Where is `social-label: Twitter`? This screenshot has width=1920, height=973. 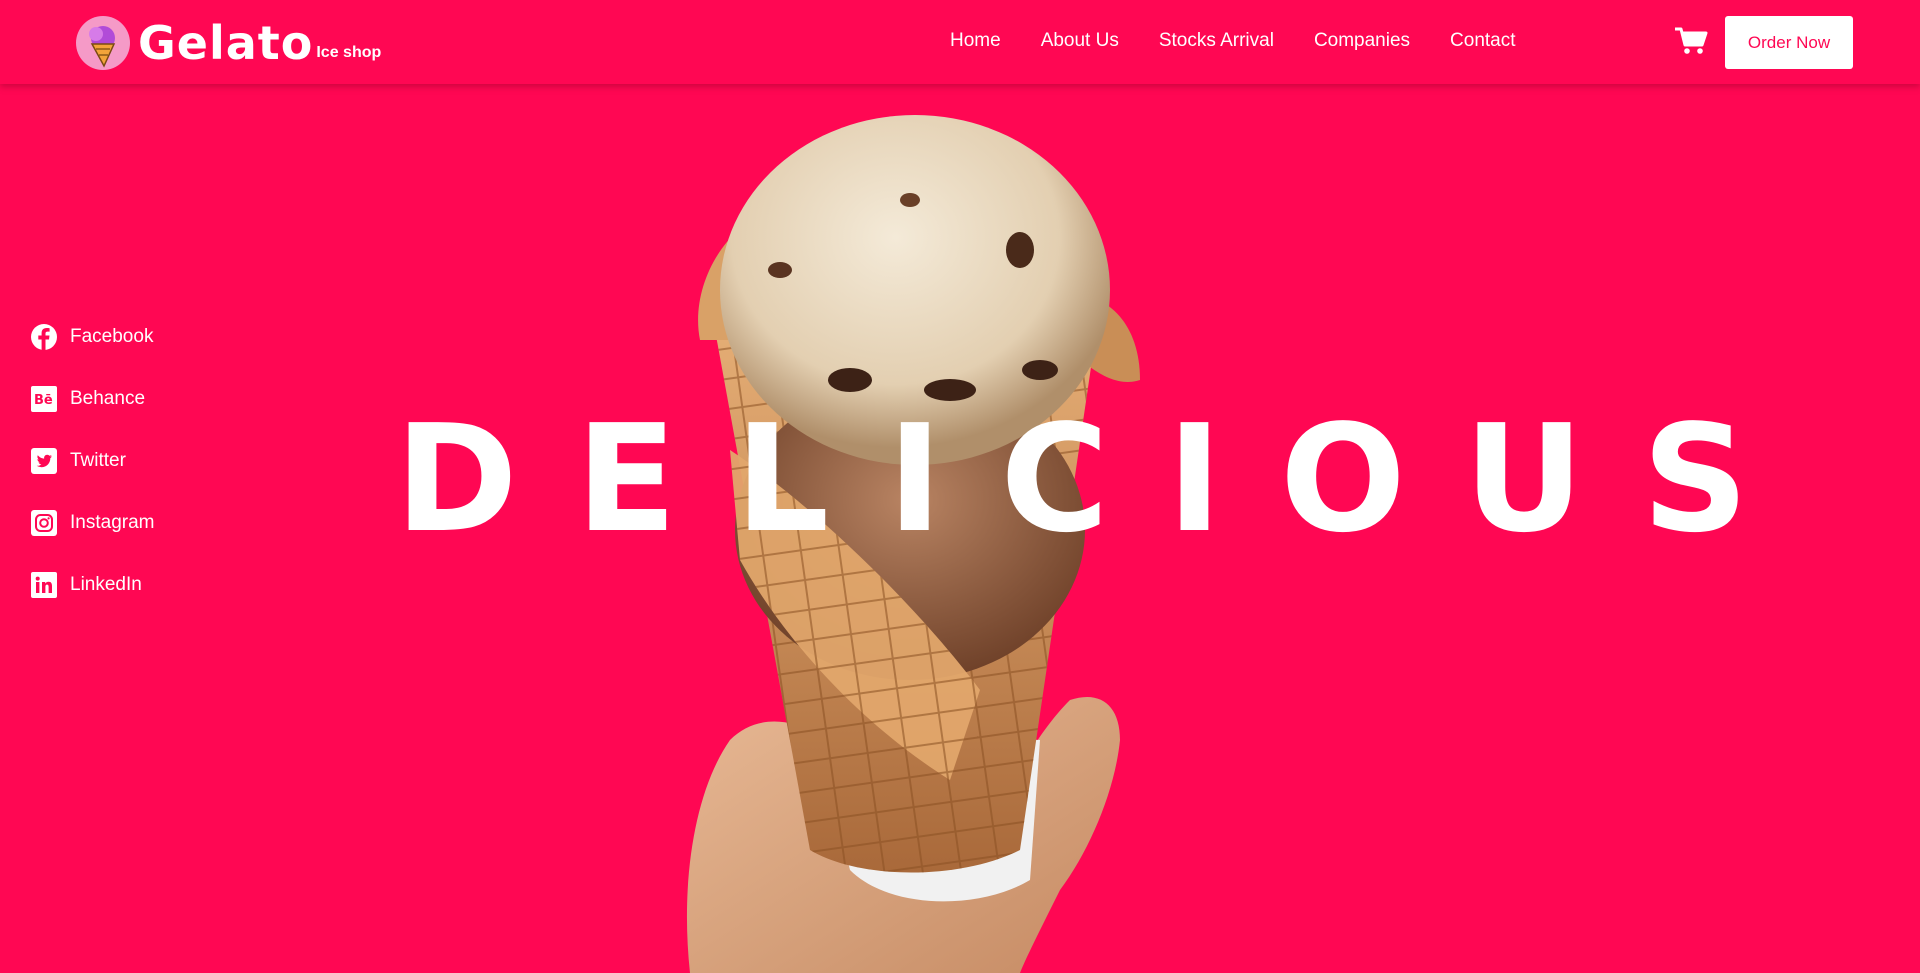
social-label: Twitter is located at coordinates (98, 460).